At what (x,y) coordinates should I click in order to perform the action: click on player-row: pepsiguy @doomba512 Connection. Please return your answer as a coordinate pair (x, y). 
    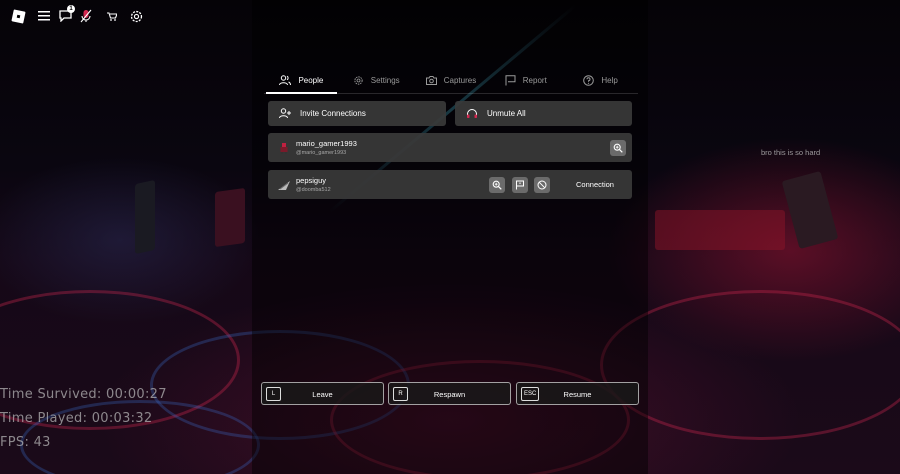
    Looking at the image, I should click on (450, 184).